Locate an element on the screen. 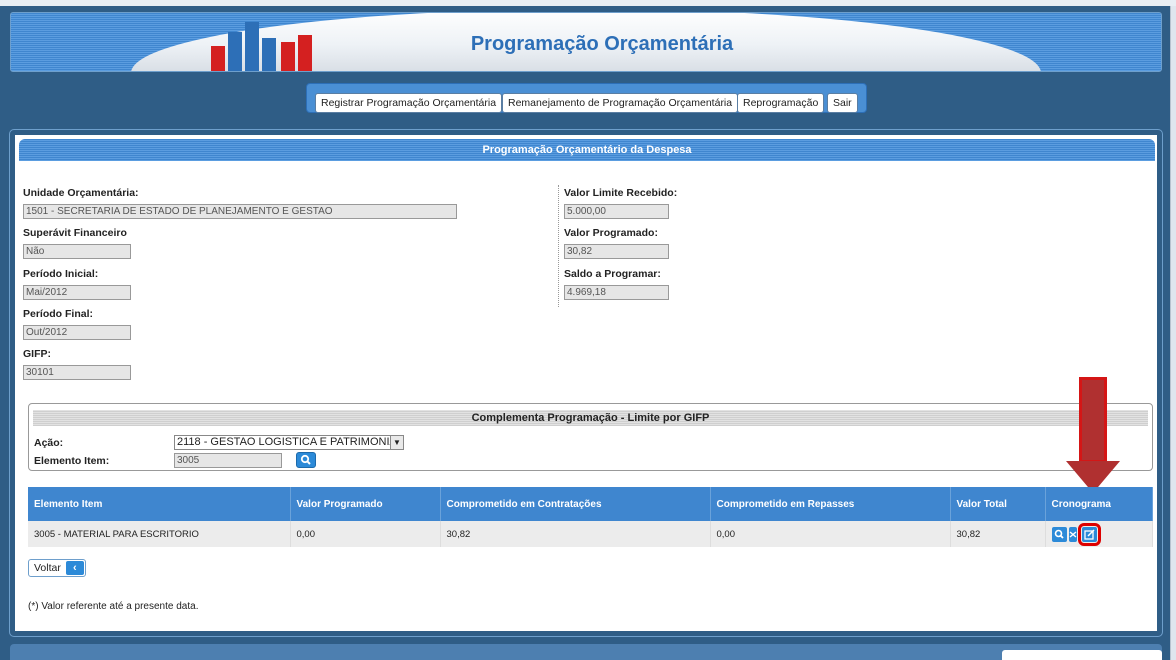 The width and height of the screenshot is (1176, 660). nav-sair-button: Sair is located at coordinates (842, 103).